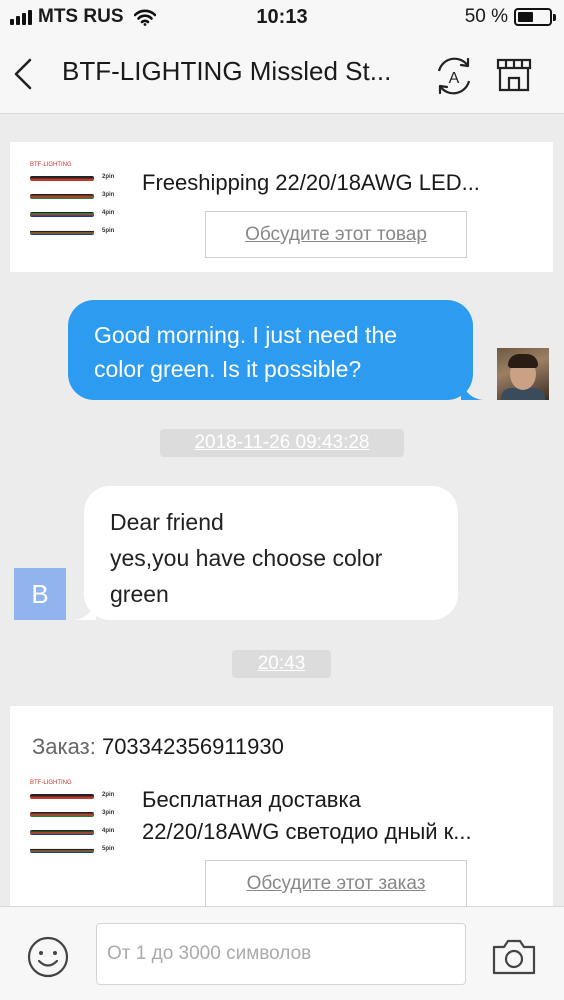  I want to click on emoji-icon, so click(48, 957).